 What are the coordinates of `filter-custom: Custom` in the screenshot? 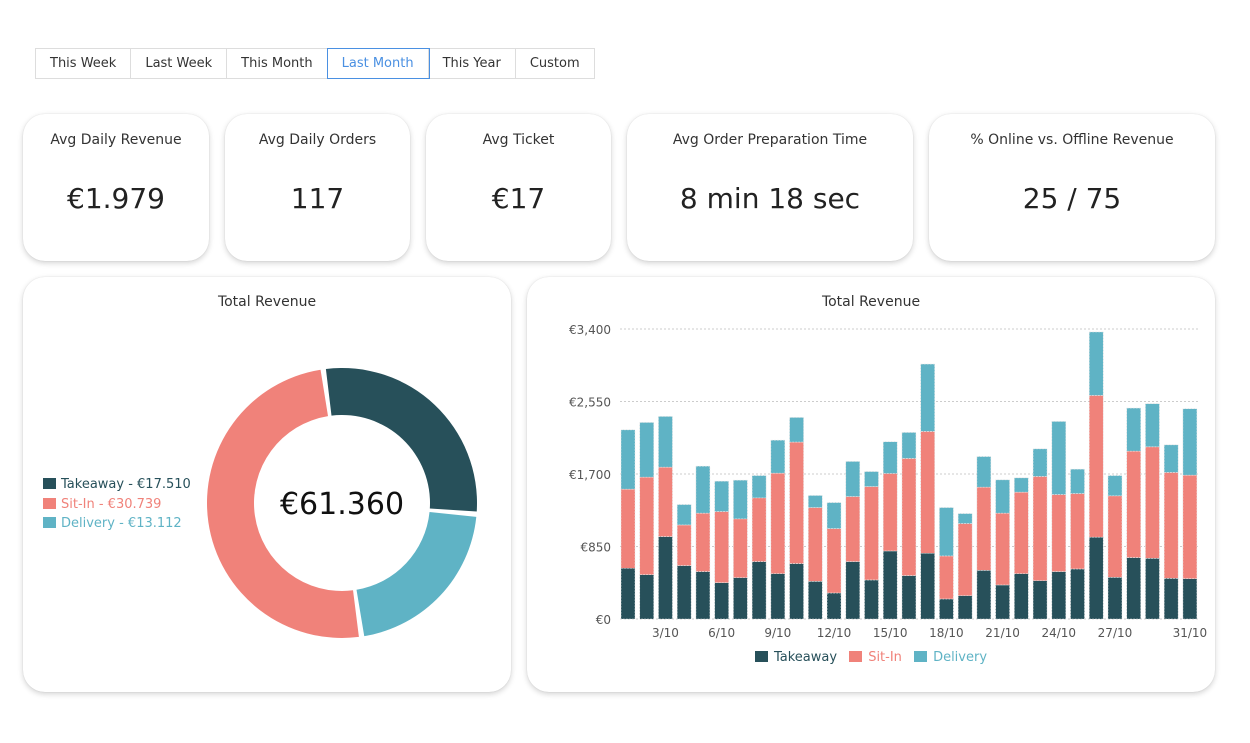 It's located at (554, 63).